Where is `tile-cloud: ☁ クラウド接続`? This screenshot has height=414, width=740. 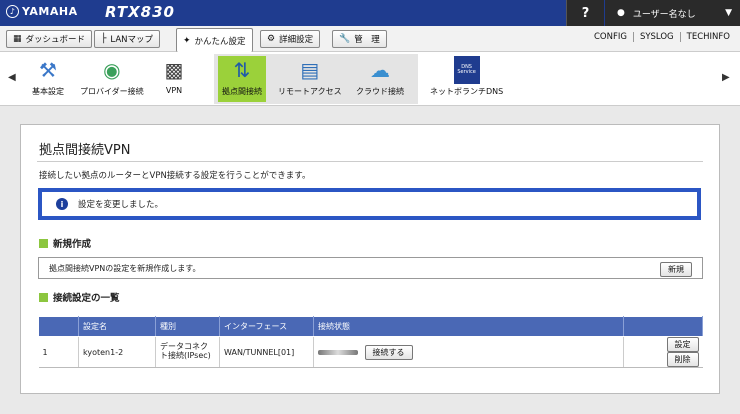
tile-cloud: ☁ クラウド接続 is located at coordinates (380, 80).